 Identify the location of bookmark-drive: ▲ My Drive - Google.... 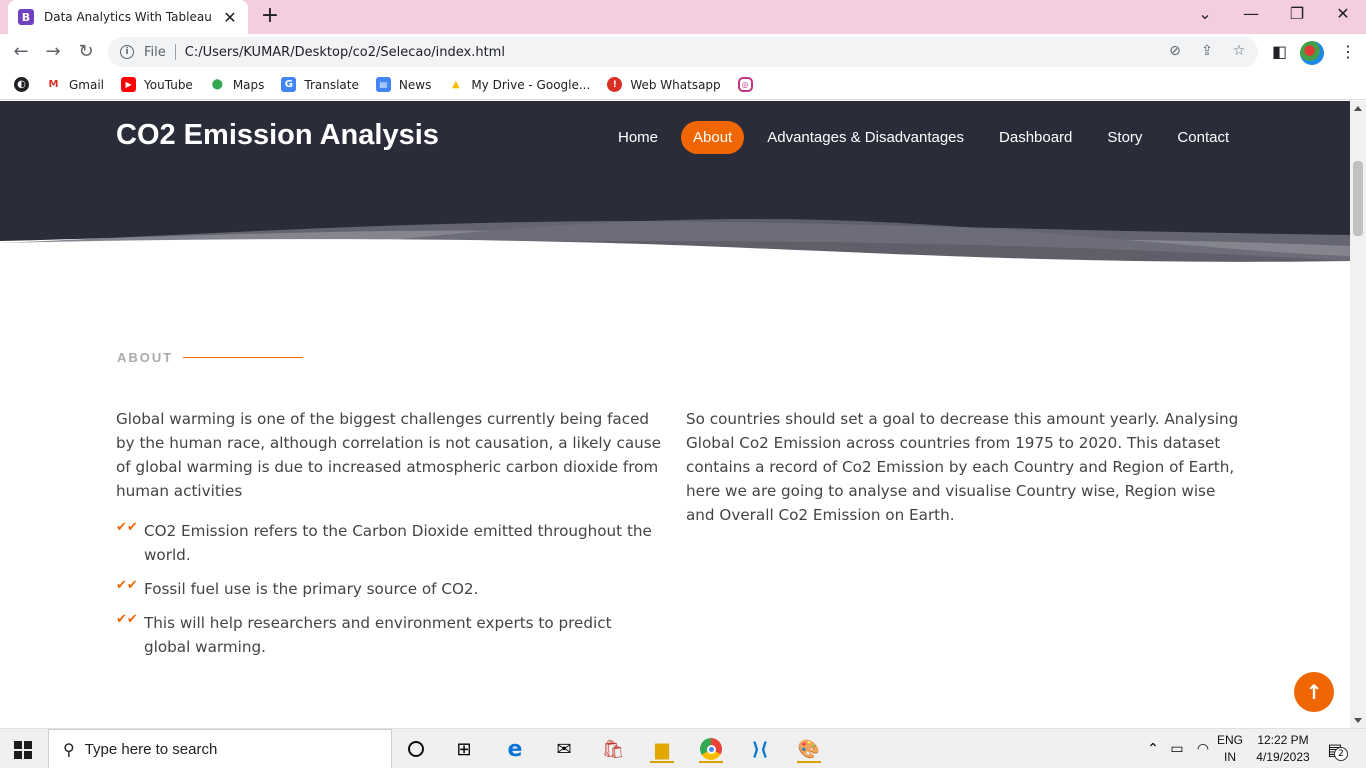
(519, 84).